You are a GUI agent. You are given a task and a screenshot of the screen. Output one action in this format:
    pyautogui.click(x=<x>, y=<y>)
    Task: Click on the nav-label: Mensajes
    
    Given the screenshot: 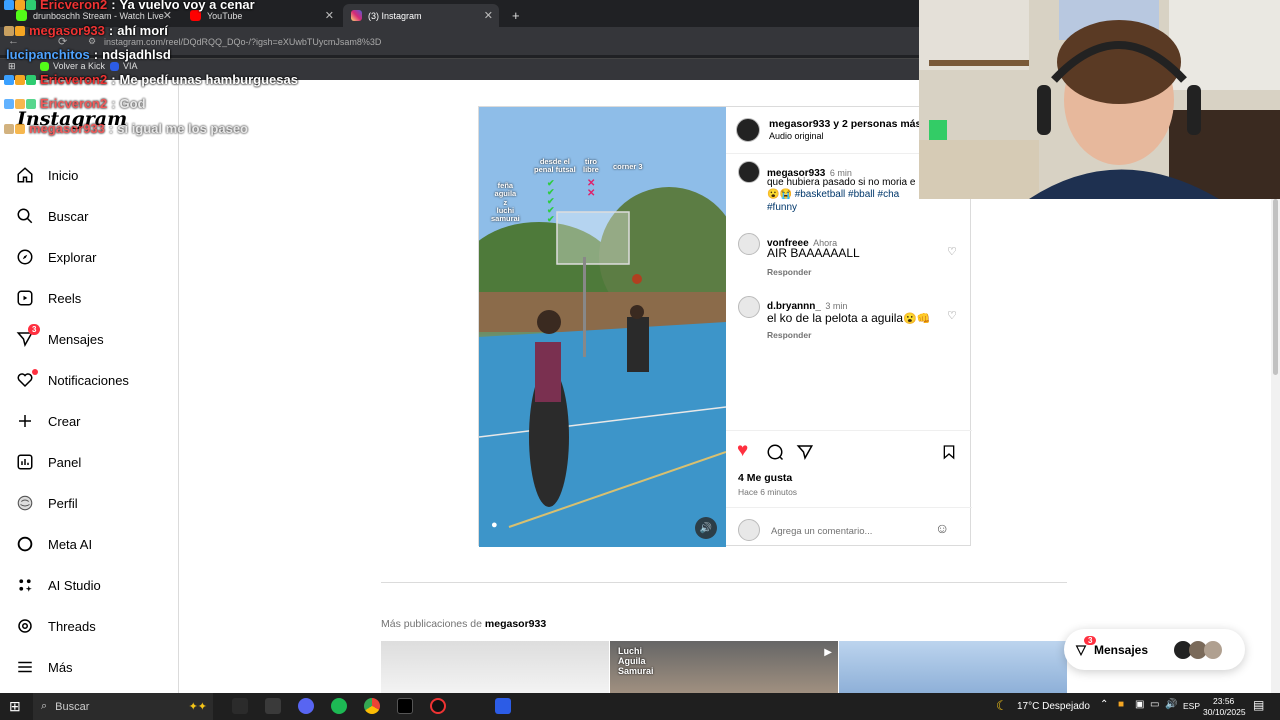 What is the action you would take?
    pyautogui.click(x=76, y=339)
    